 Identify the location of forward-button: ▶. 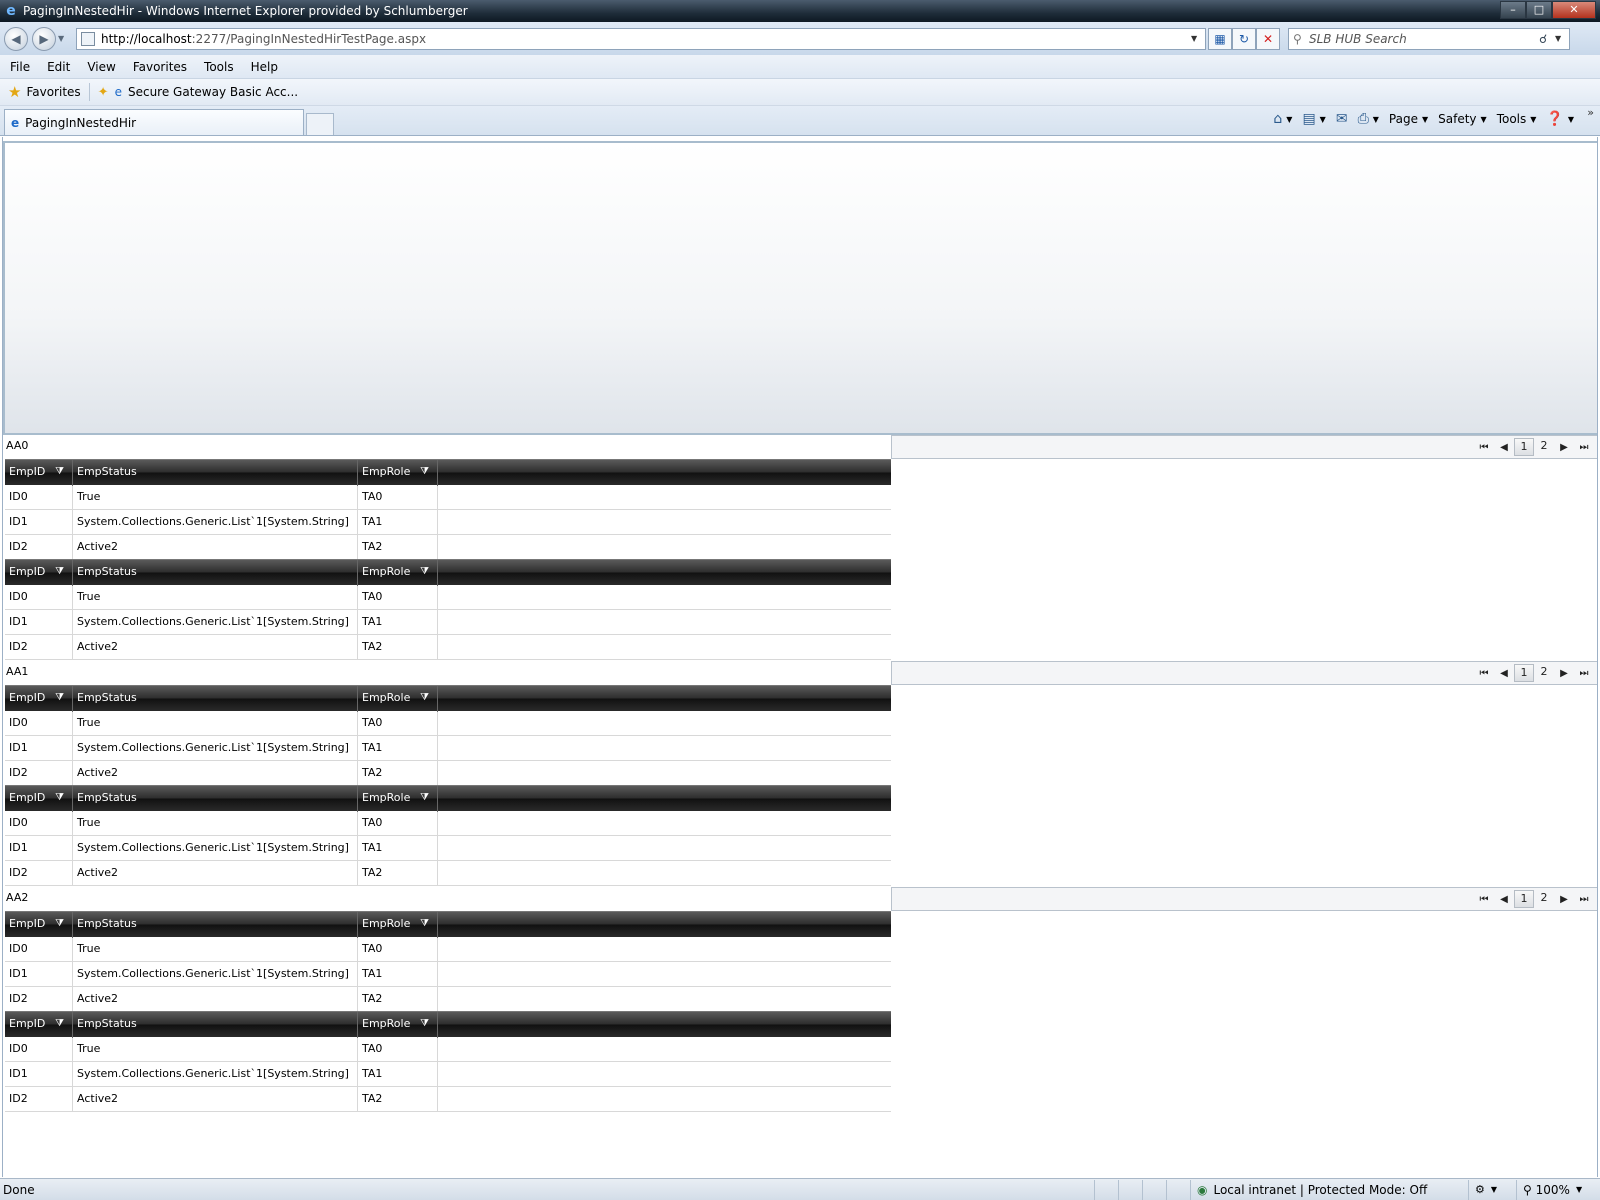
(44, 38).